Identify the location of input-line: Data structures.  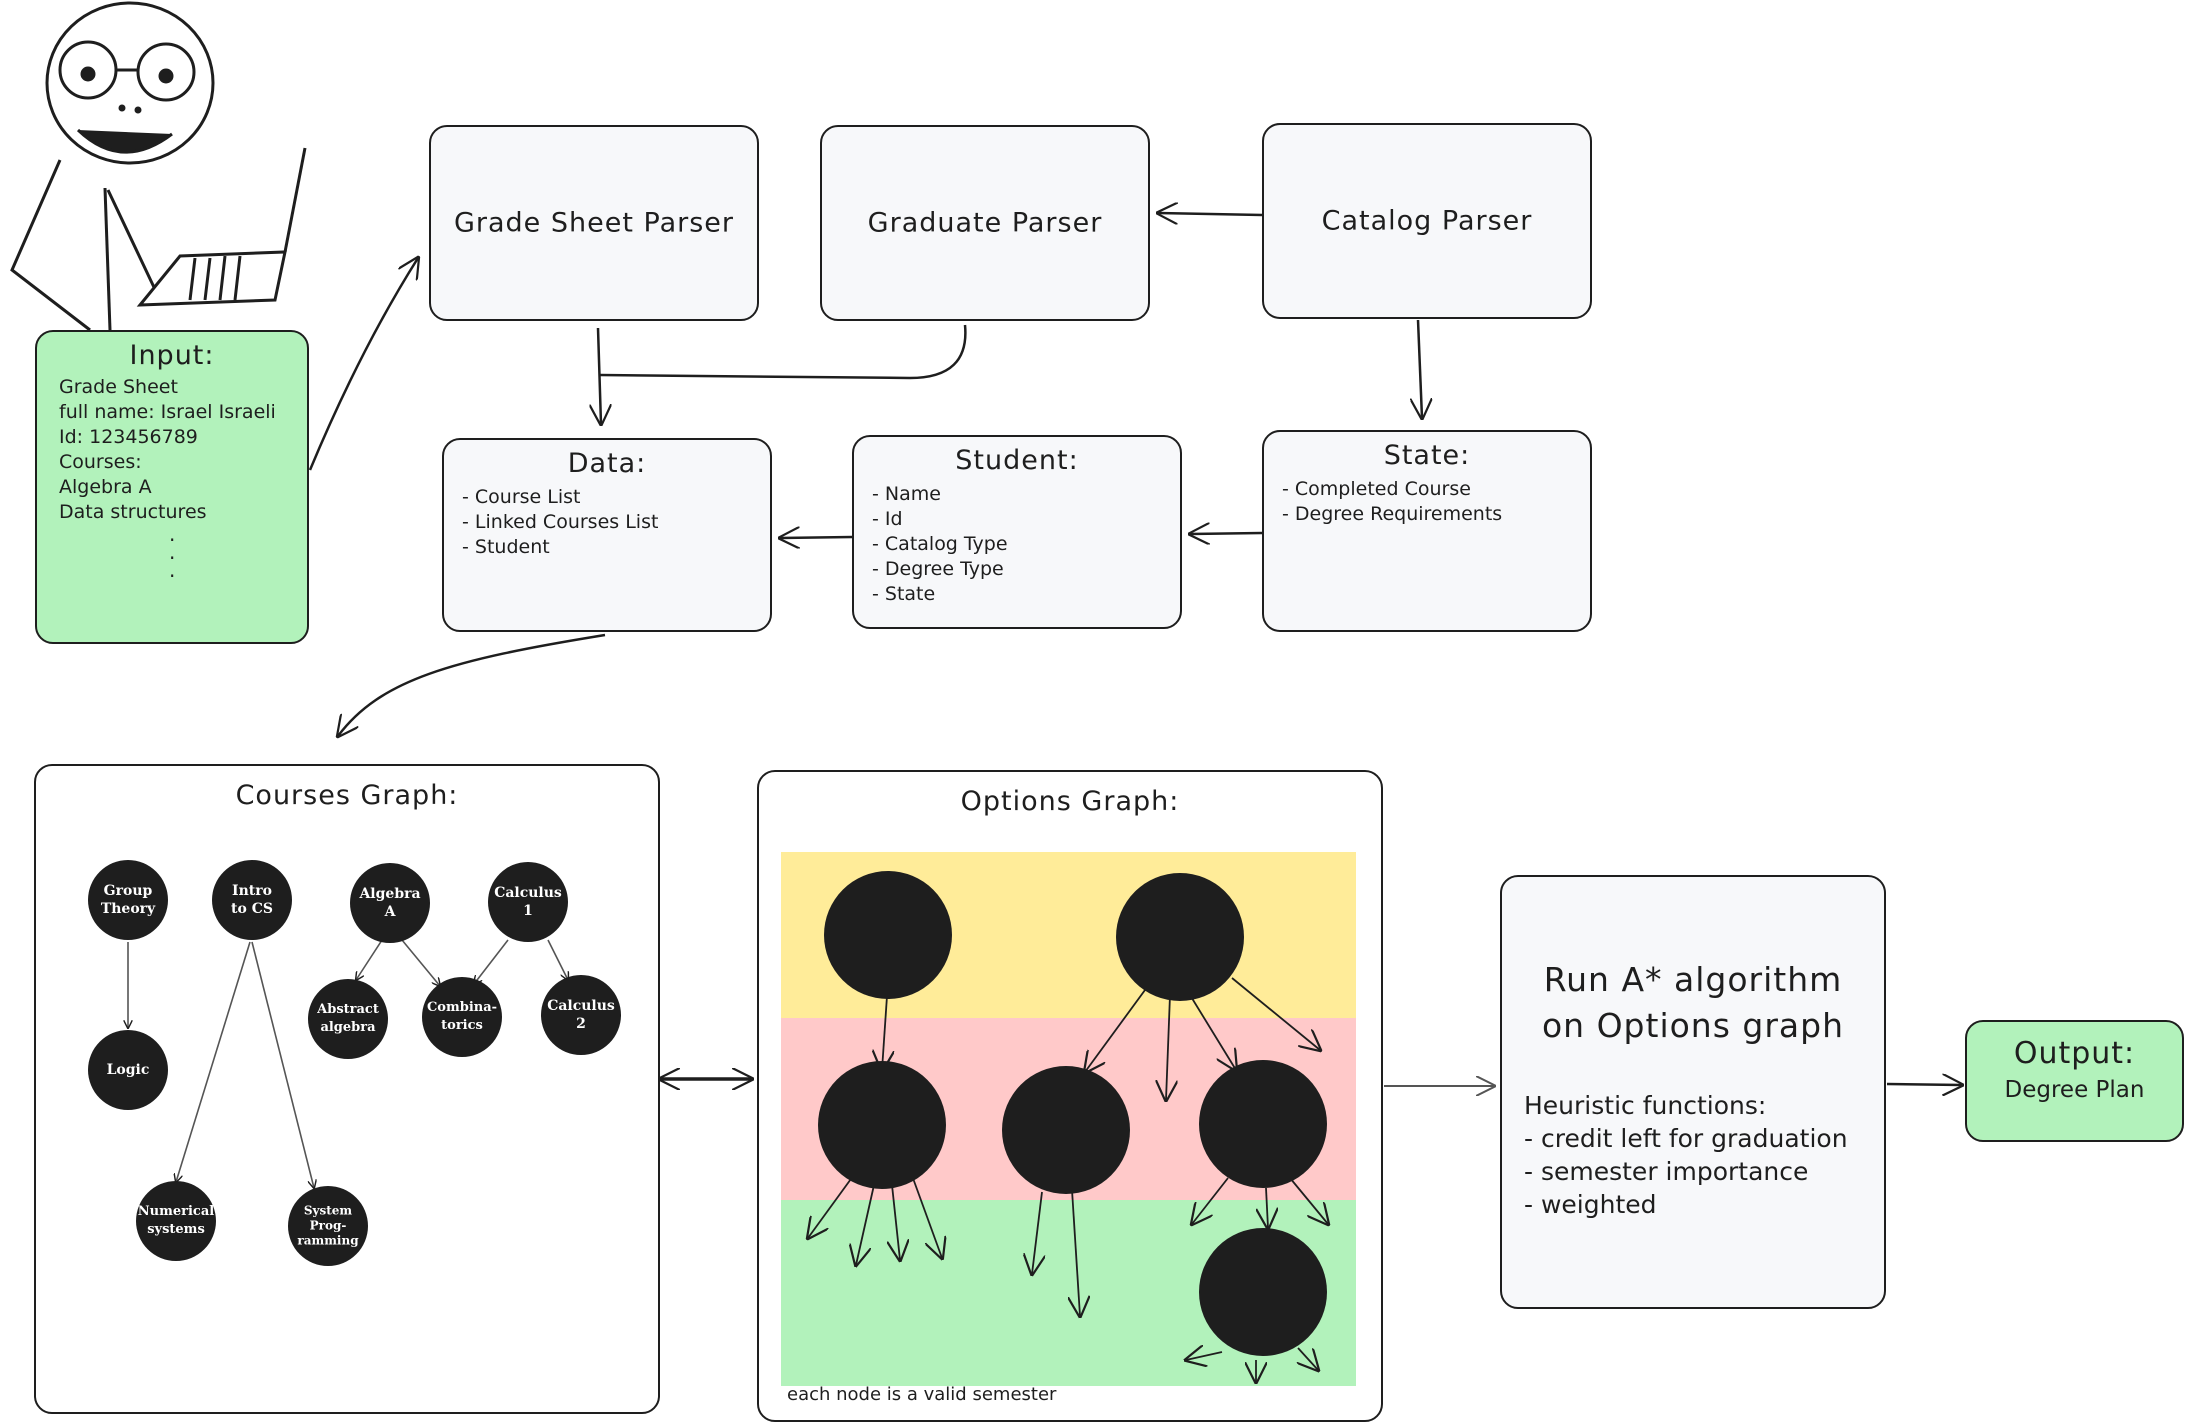
(133, 512).